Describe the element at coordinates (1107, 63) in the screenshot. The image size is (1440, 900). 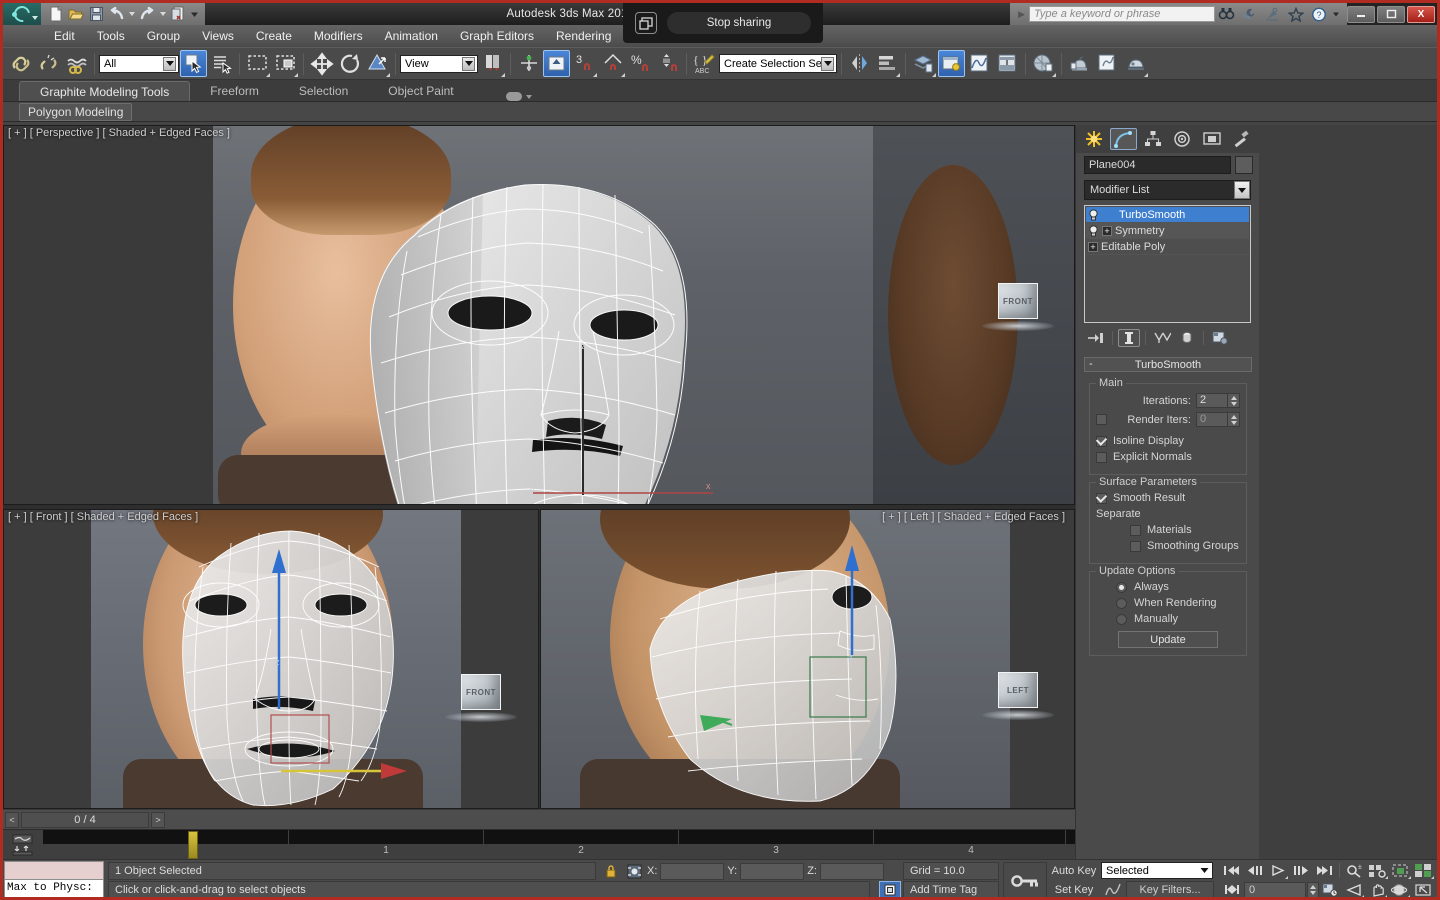
I see `rendered-frame-window-icon` at that location.